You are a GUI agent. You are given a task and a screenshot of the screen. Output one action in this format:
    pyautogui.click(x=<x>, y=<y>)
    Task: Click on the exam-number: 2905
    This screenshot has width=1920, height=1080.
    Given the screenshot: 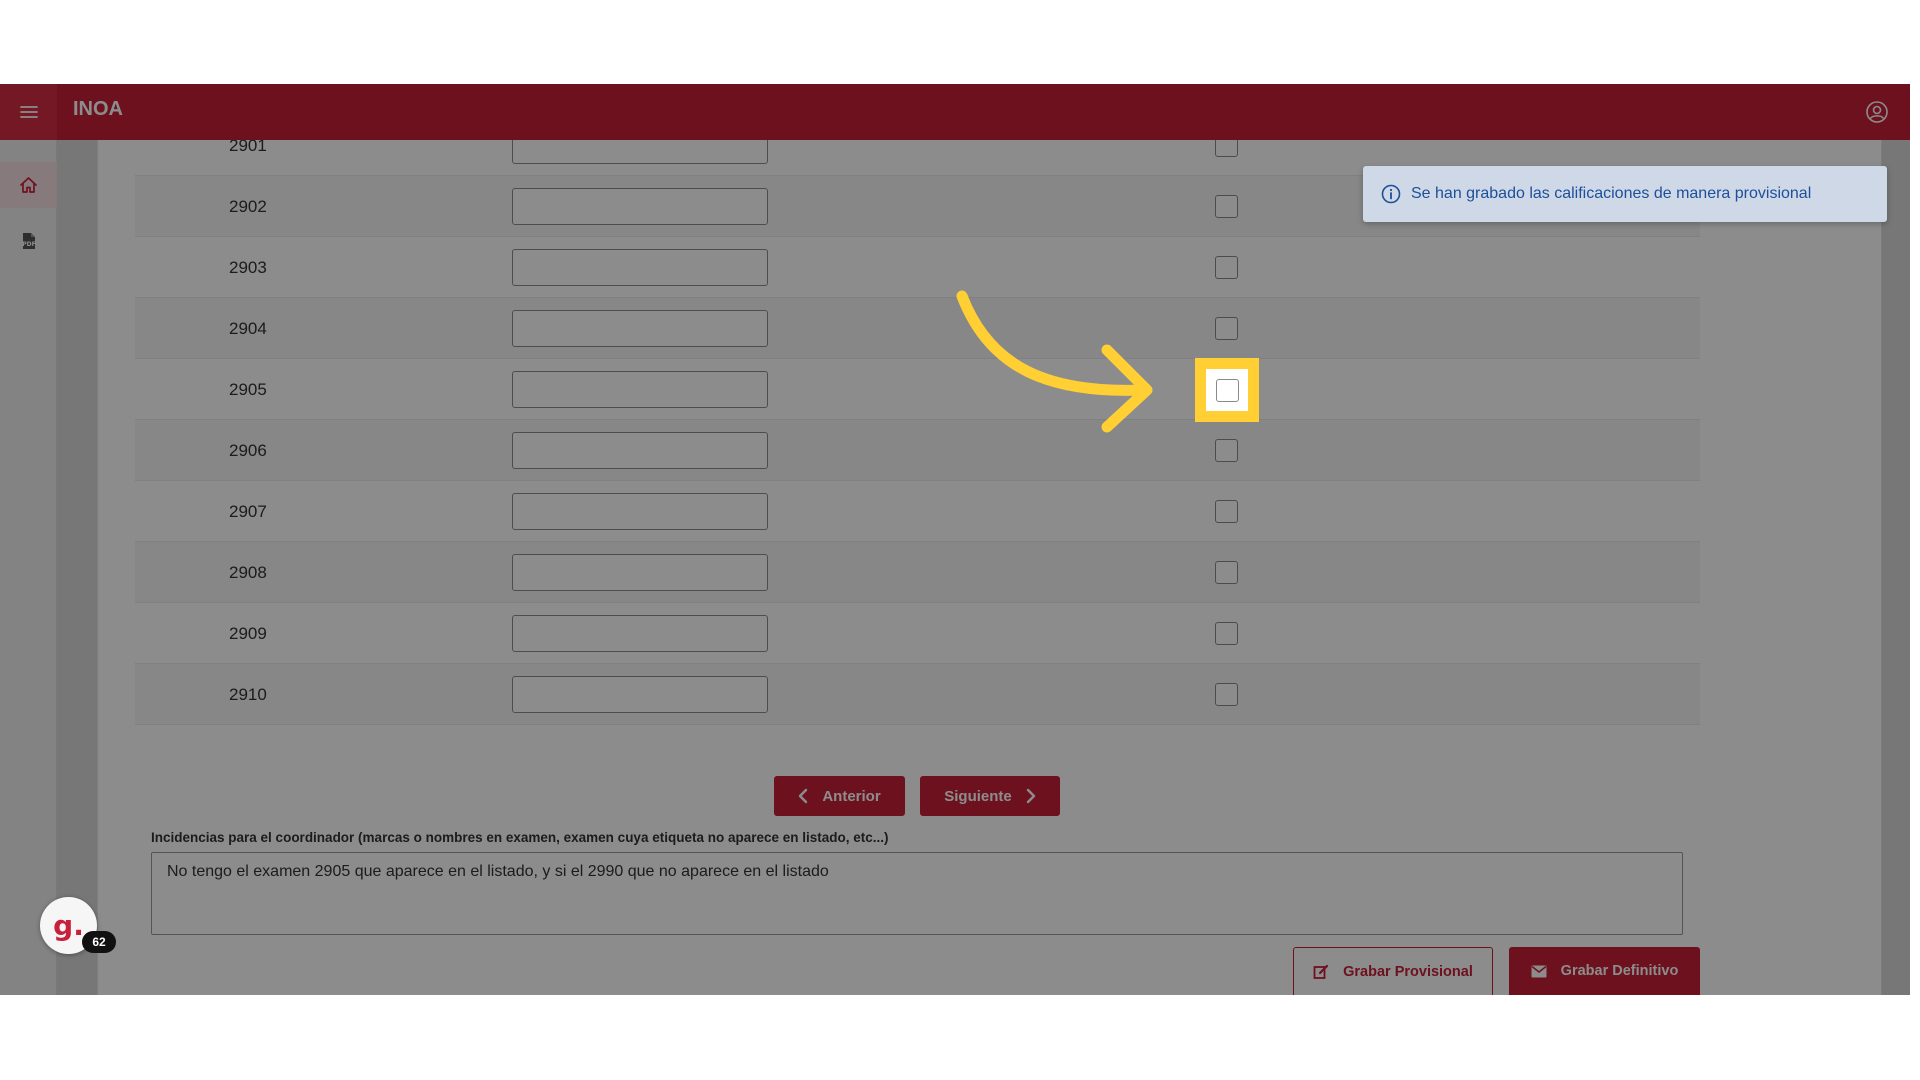 What is the action you would take?
    pyautogui.click(x=248, y=389)
    